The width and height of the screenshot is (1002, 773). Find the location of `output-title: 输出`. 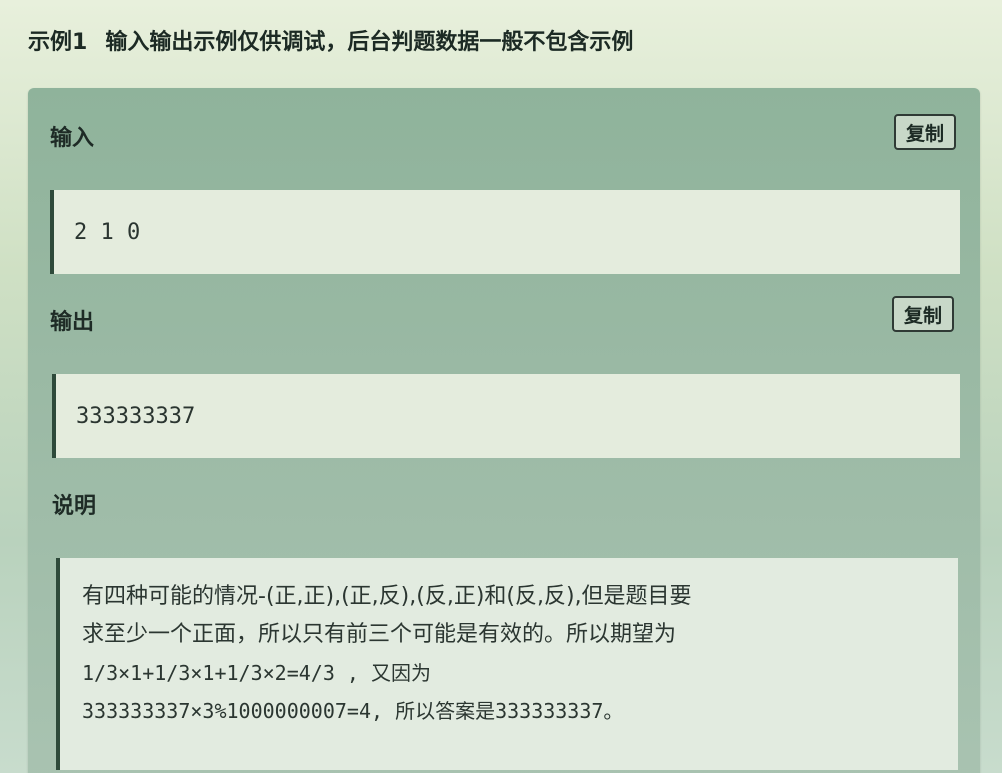

output-title: 输出 is located at coordinates (72, 322).